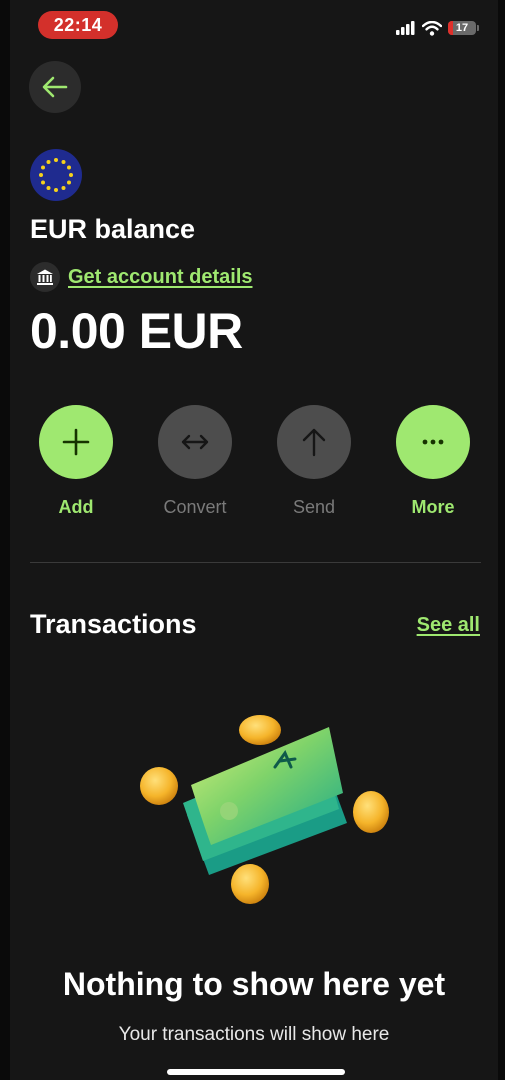 The height and width of the screenshot is (1080, 505). Describe the element at coordinates (113, 624) in the screenshot. I see `transactions-title: Transactions` at that location.